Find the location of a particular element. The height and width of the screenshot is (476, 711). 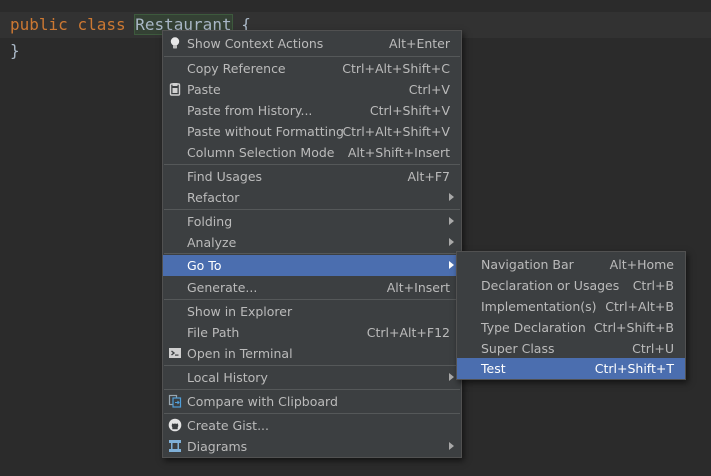

menu-item-show-context-actions: Show Context Actions Alt+Enter is located at coordinates (312, 43).